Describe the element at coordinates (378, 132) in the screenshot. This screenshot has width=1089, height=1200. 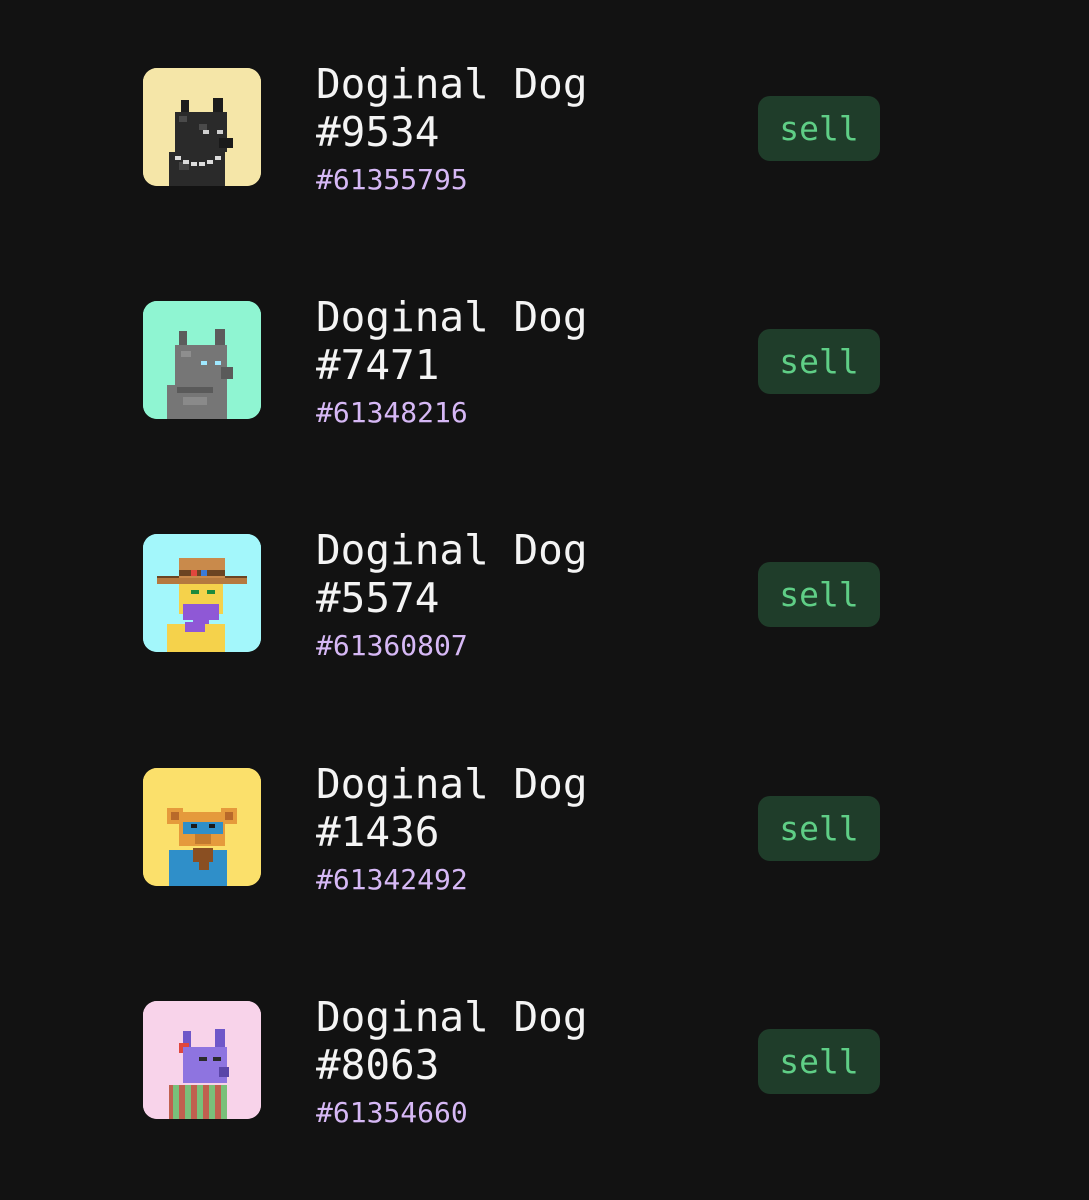
I see `item-number: #9534` at that location.